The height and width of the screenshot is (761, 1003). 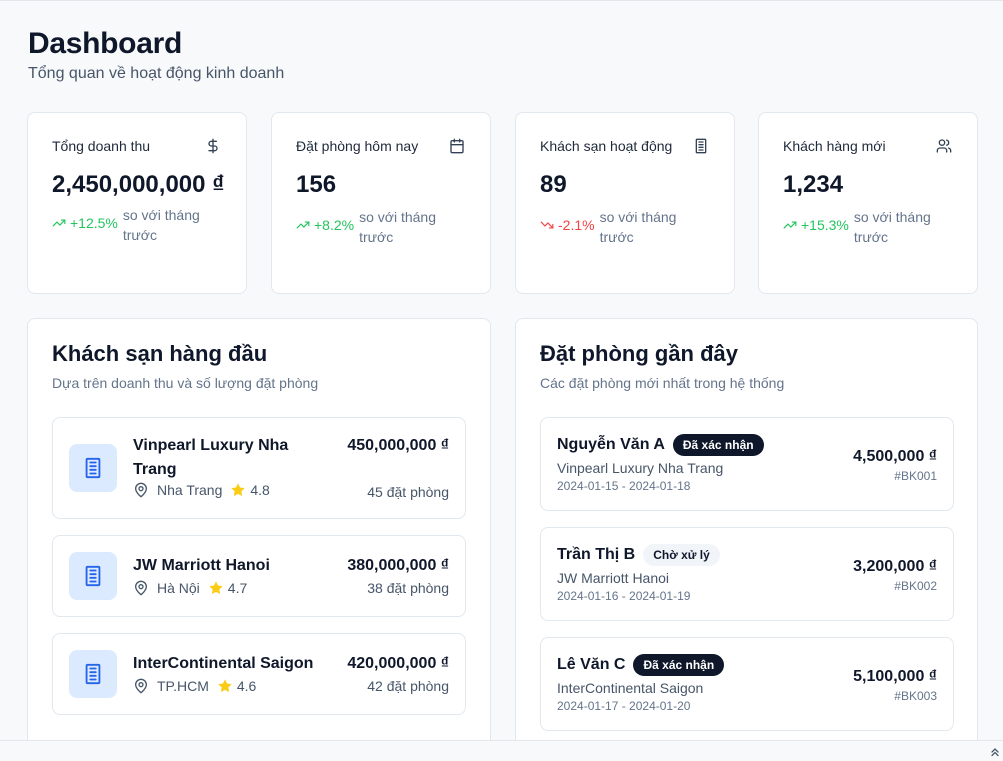 I want to click on panel-subtitle: Dựa trên doanh thu và số lượng đặt phòng, so click(x=185, y=383).